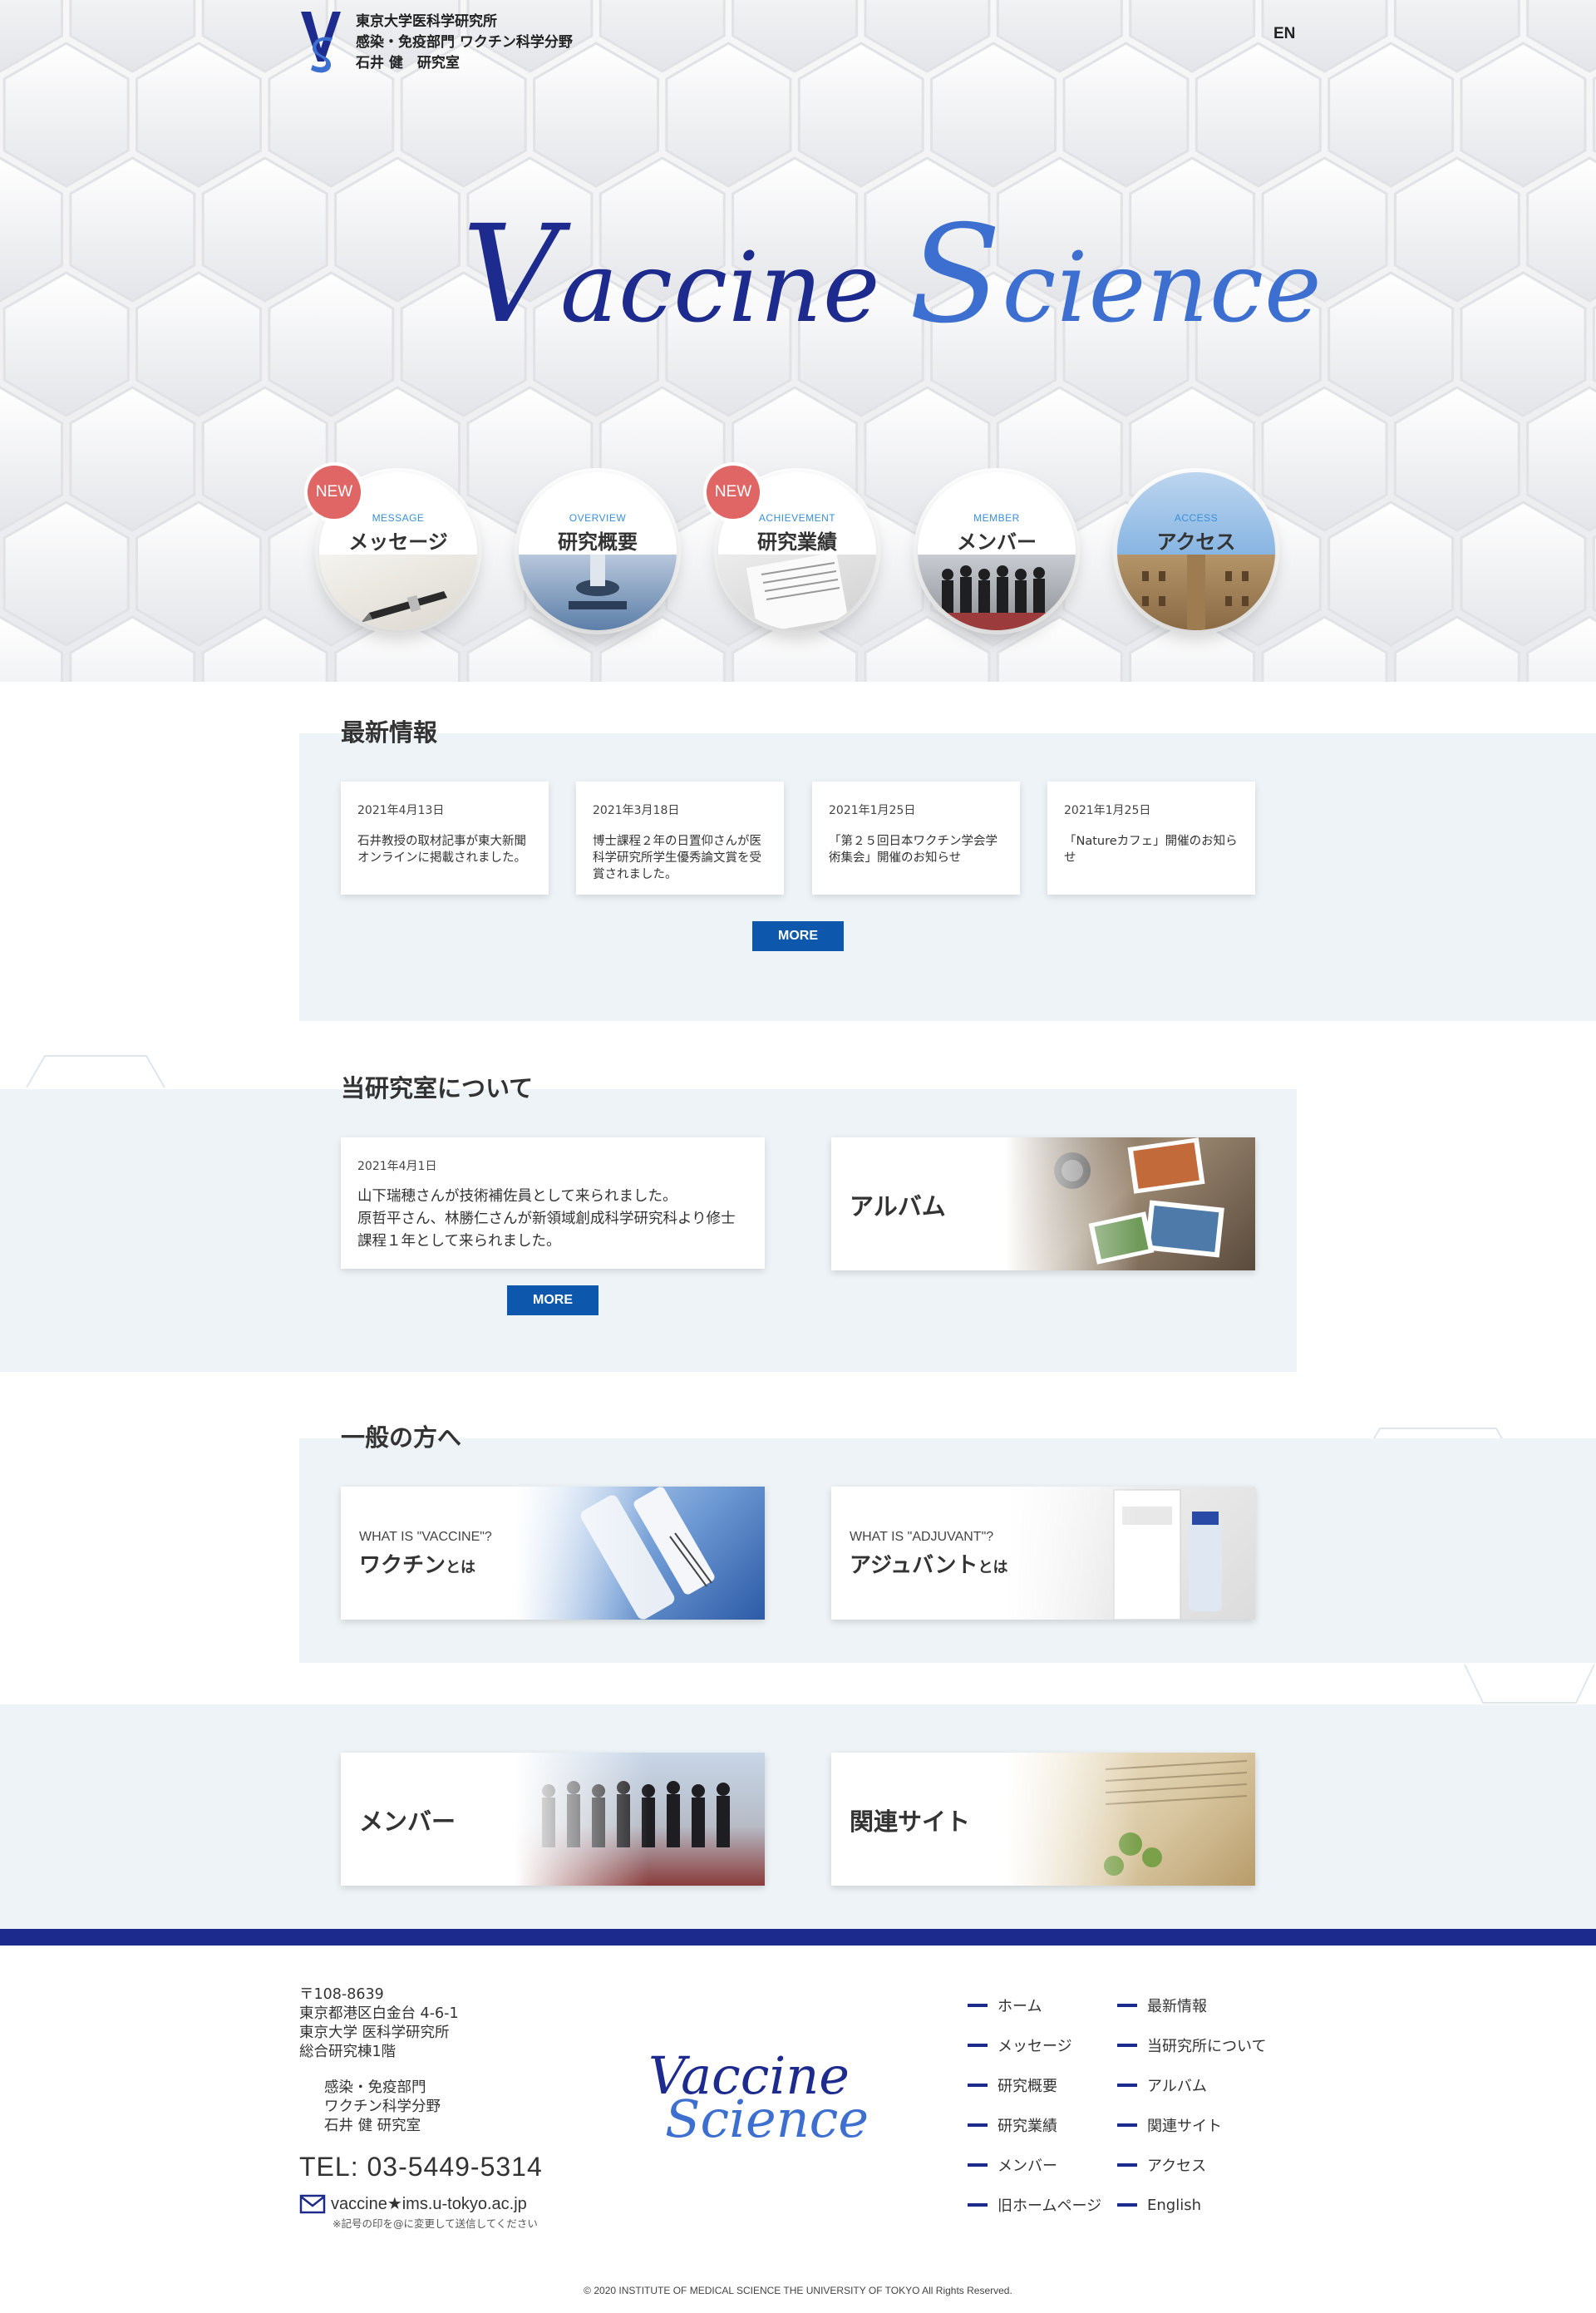  What do you see at coordinates (598, 581) in the screenshot?
I see `microscope-icon` at bounding box center [598, 581].